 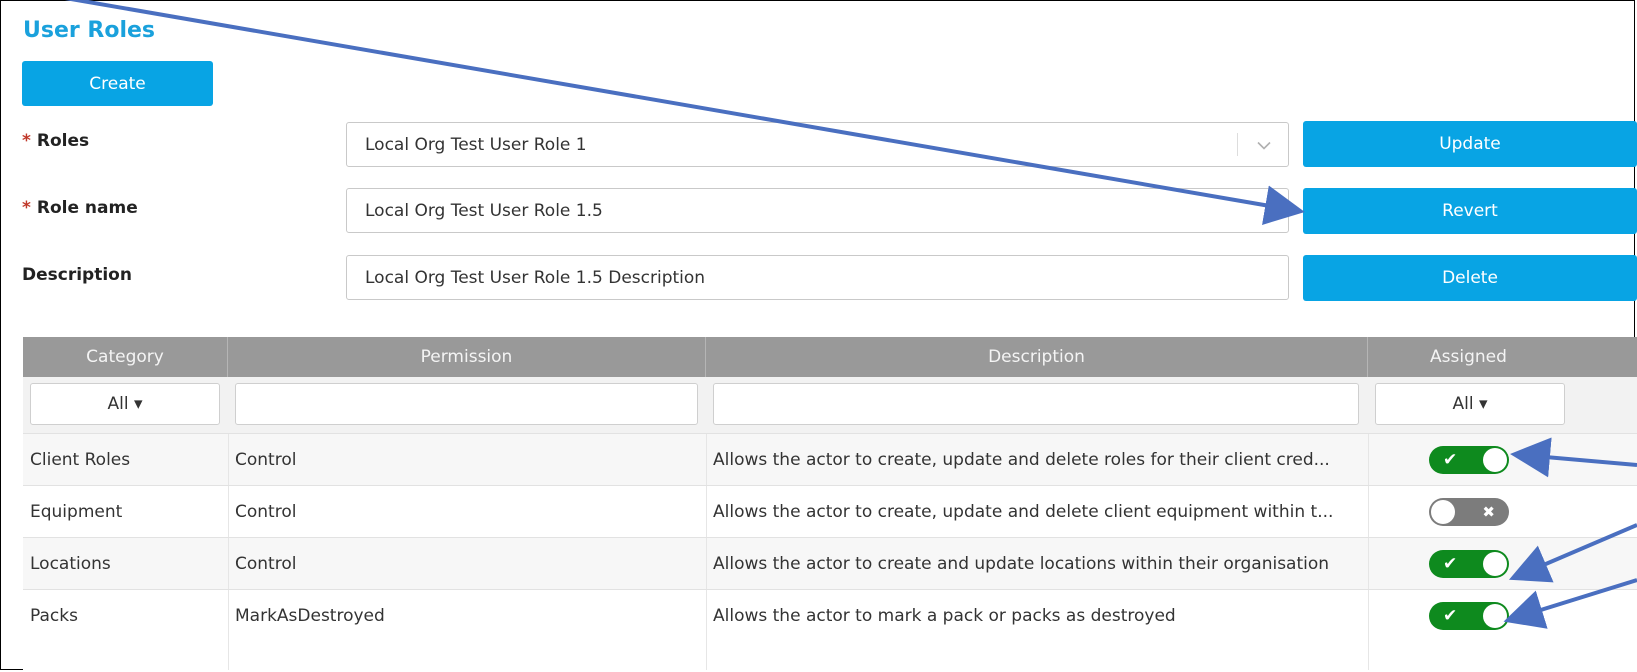 I want to click on column-header-permission: Permission, so click(x=467, y=357).